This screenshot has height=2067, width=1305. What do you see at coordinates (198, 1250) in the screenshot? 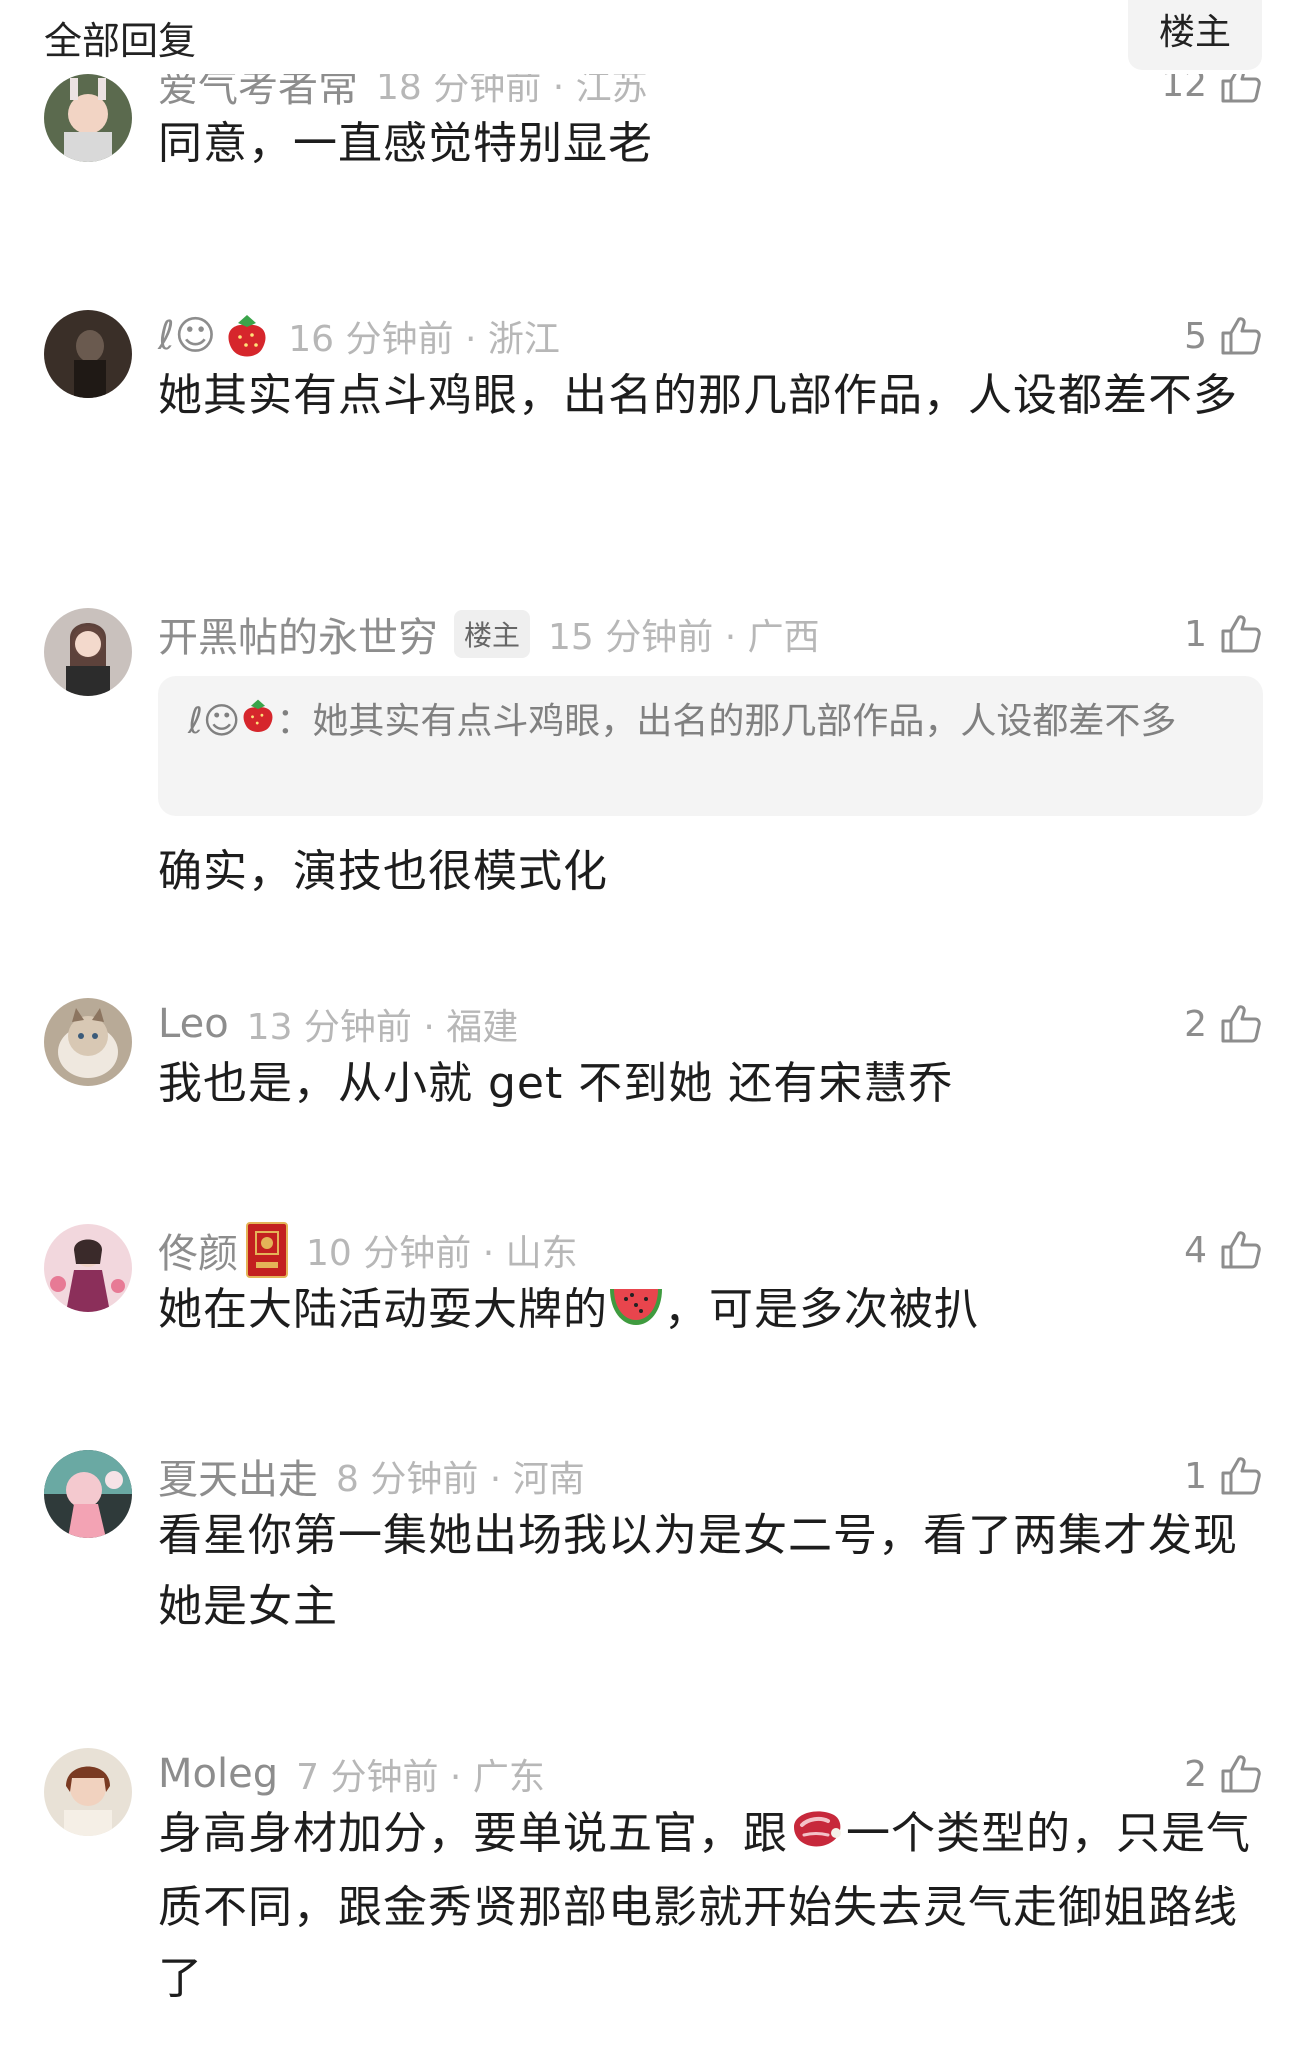
I see `username: 佟颜` at bounding box center [198, 1250].